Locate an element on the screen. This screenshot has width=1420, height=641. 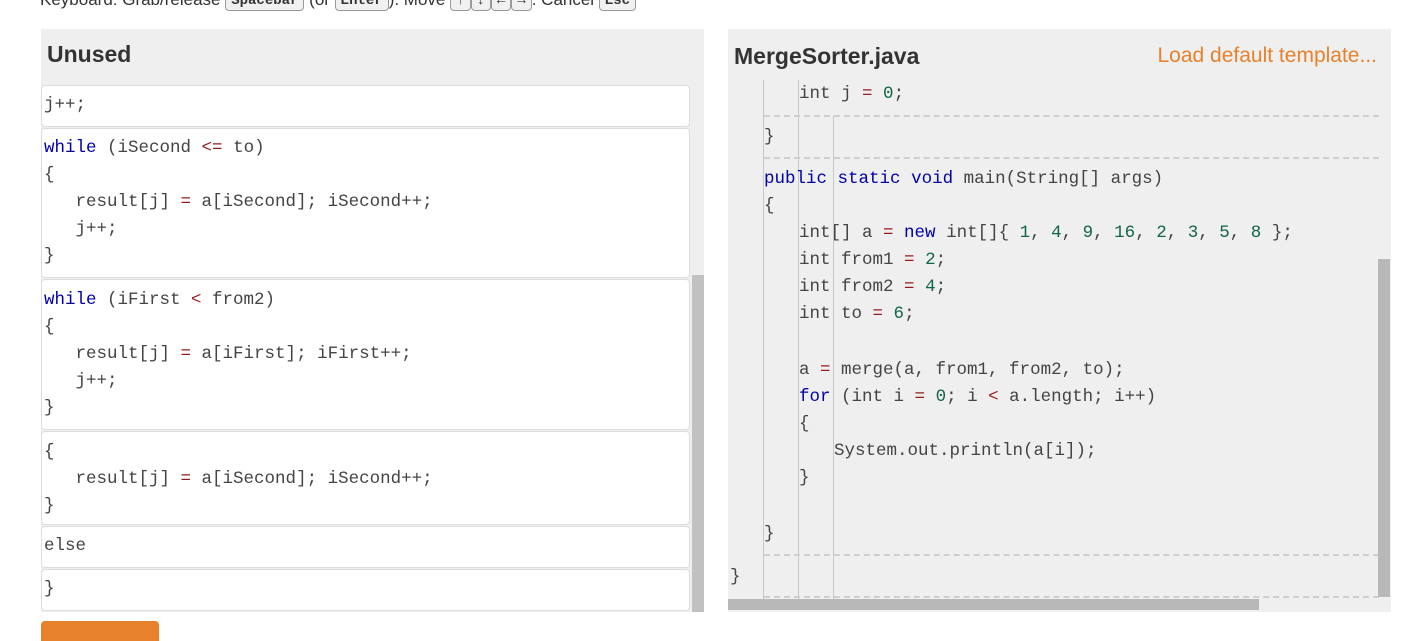
key-enter: Enter is located at coordinates (361, 5).